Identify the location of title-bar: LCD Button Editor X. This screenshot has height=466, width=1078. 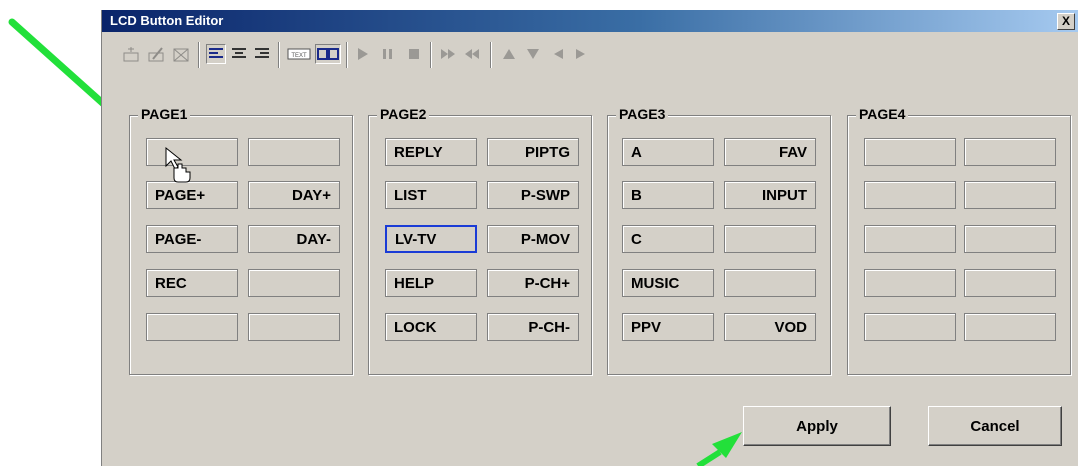
(590, 21).